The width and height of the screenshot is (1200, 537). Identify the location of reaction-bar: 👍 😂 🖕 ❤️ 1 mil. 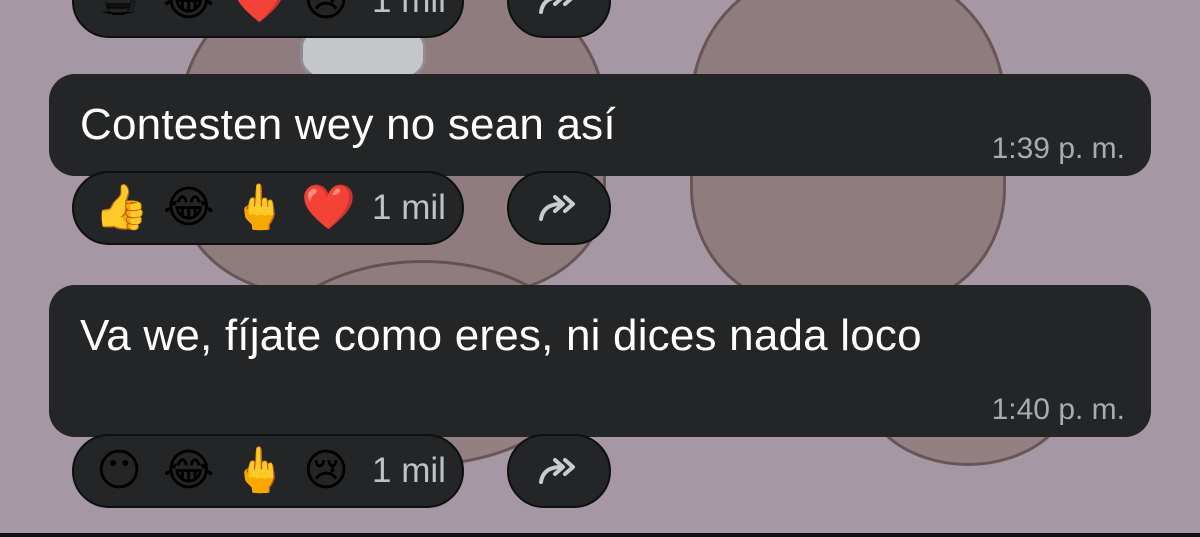
(268, 208).